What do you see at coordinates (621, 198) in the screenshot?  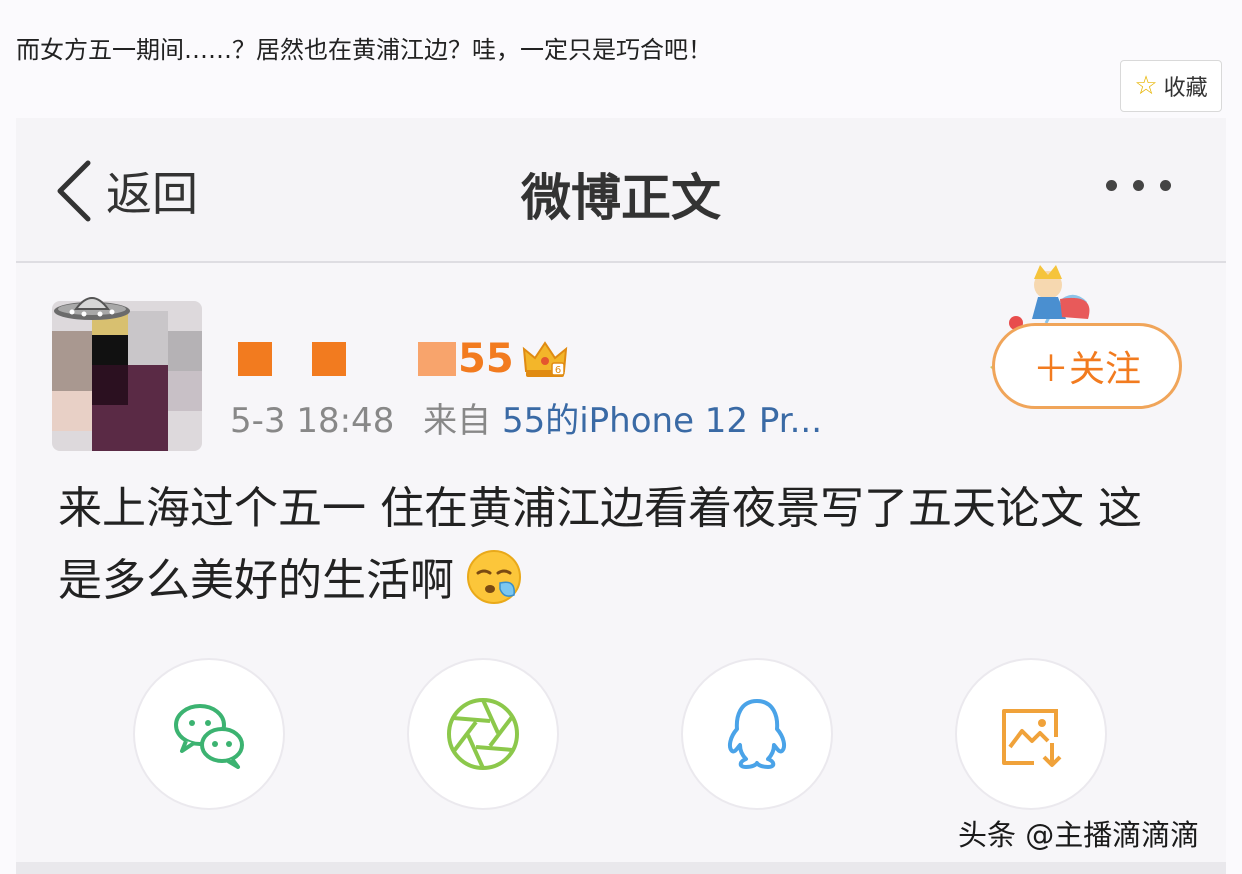 I see `page-title: 微博正文` at bounding box center [621, 198].